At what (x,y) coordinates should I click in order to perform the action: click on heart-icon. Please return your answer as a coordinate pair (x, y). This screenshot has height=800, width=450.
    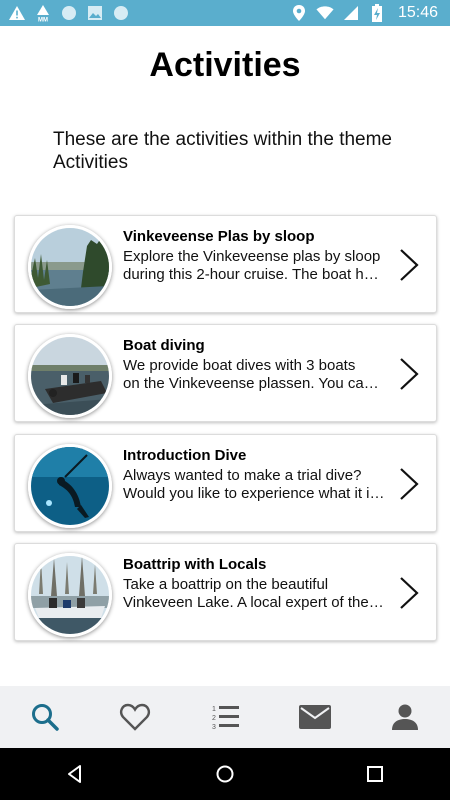
    Looking at the image, I should click on (135, 717).